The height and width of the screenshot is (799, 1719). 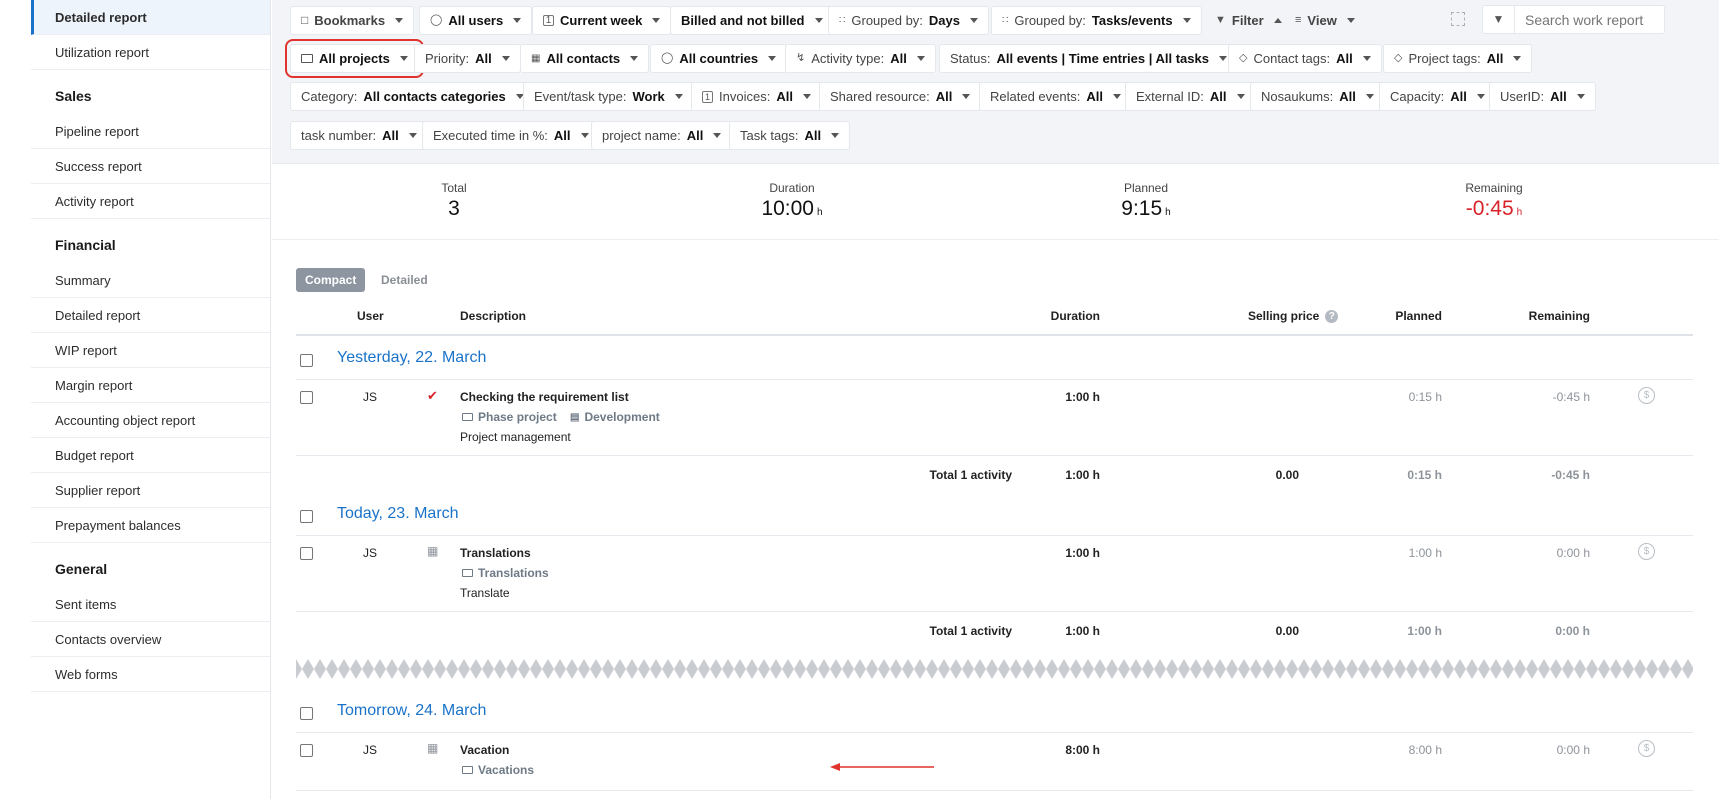 What do you see at coordinates (398, 514) in the screenshot?
I see `date-group-heading: Today, 23. March` at bounding box center [398, 514].